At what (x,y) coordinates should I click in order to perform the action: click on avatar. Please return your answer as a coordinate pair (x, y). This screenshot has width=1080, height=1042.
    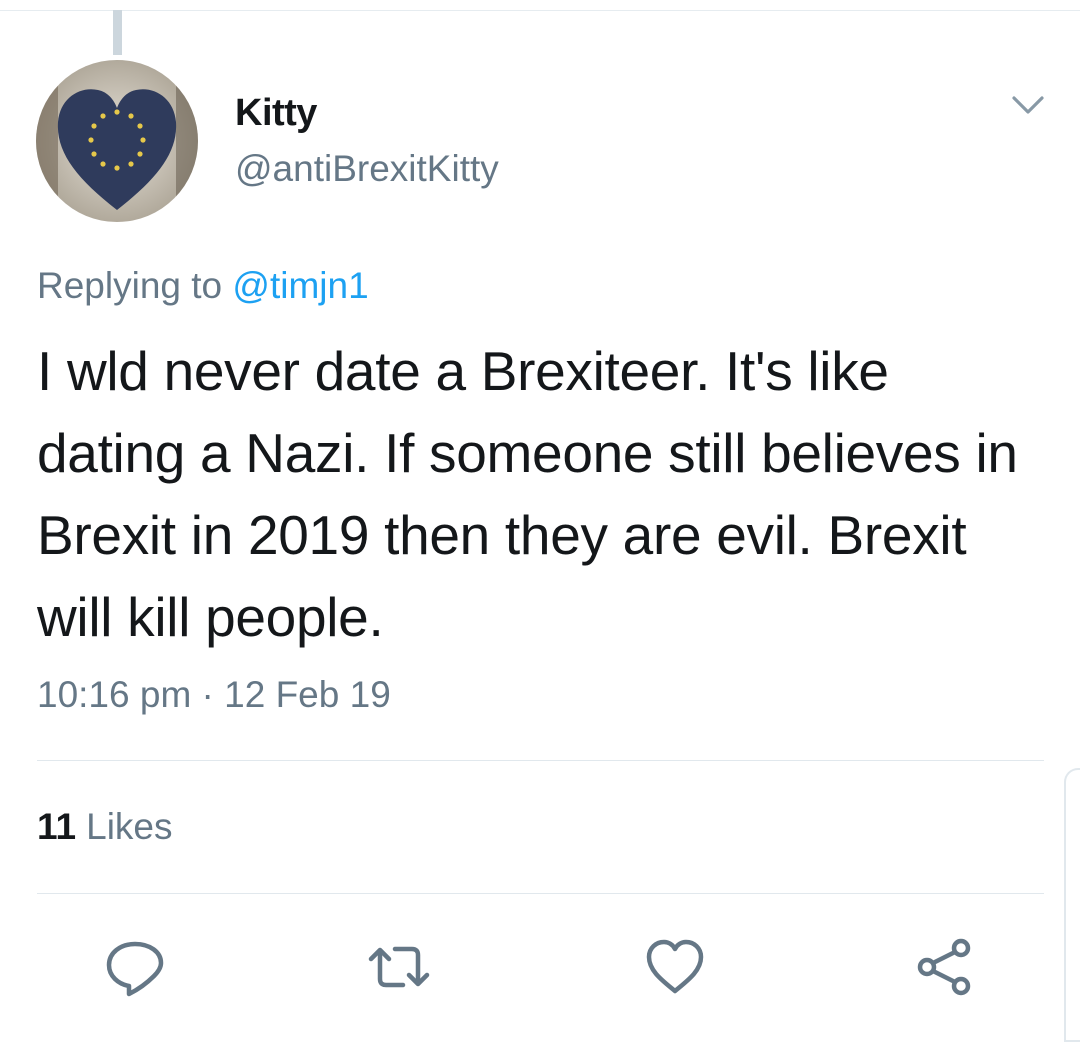
    Looking at the image, I should click on (117, 141).